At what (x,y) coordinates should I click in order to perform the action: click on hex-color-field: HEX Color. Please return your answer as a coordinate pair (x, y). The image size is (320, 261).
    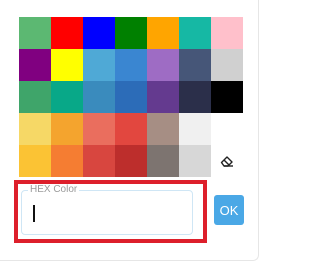
    Looking at the image, I should click on (107, 209).